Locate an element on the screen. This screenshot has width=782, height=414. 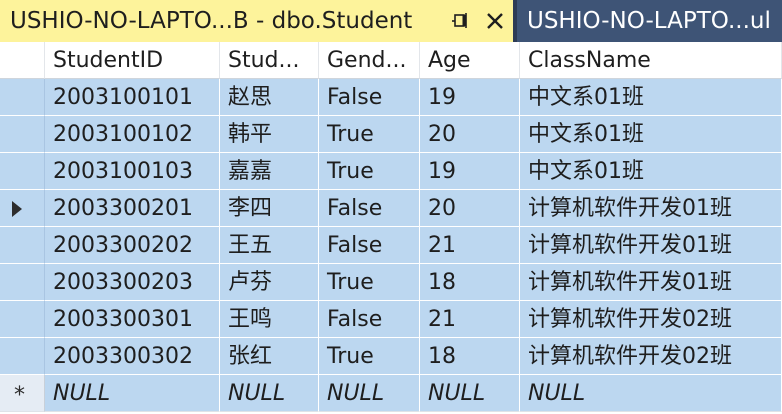
cell-studentname: 韩平 is located at coordinates (269, 134).